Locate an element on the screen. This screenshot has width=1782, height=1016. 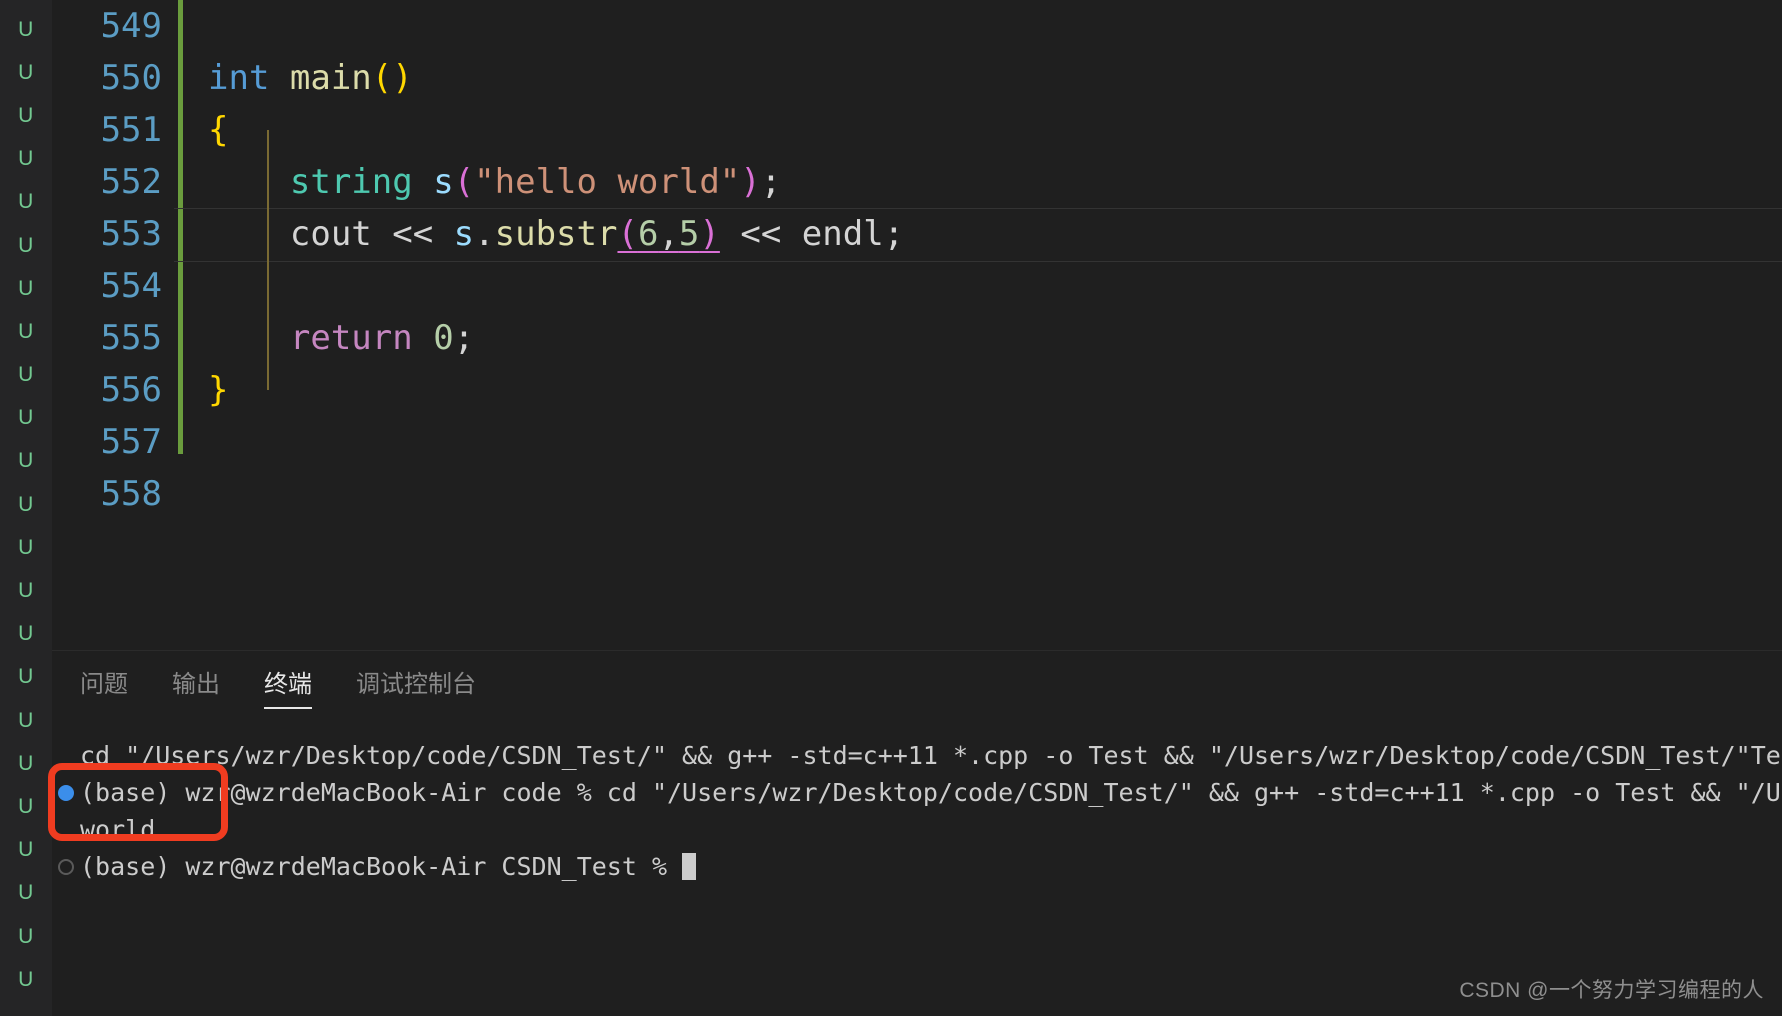
code-token: string is located at coordinates (351, 182).